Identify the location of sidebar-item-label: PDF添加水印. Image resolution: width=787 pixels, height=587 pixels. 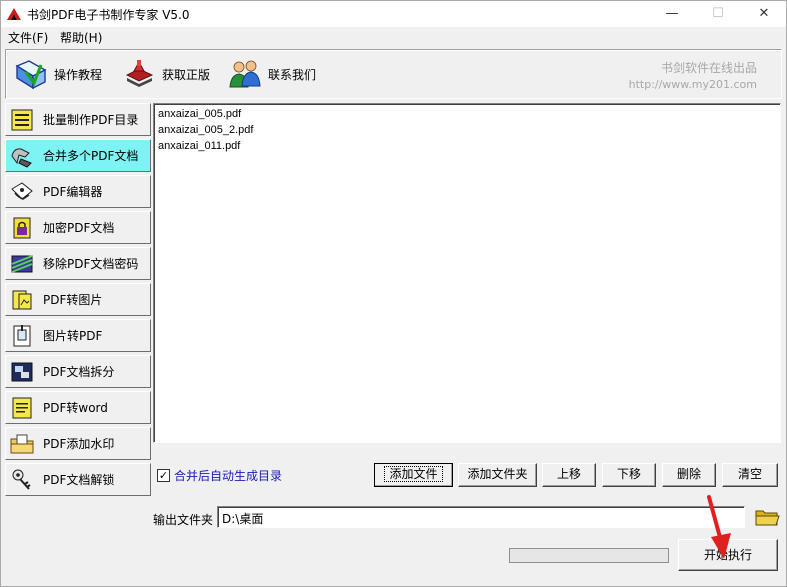
(79, 444).